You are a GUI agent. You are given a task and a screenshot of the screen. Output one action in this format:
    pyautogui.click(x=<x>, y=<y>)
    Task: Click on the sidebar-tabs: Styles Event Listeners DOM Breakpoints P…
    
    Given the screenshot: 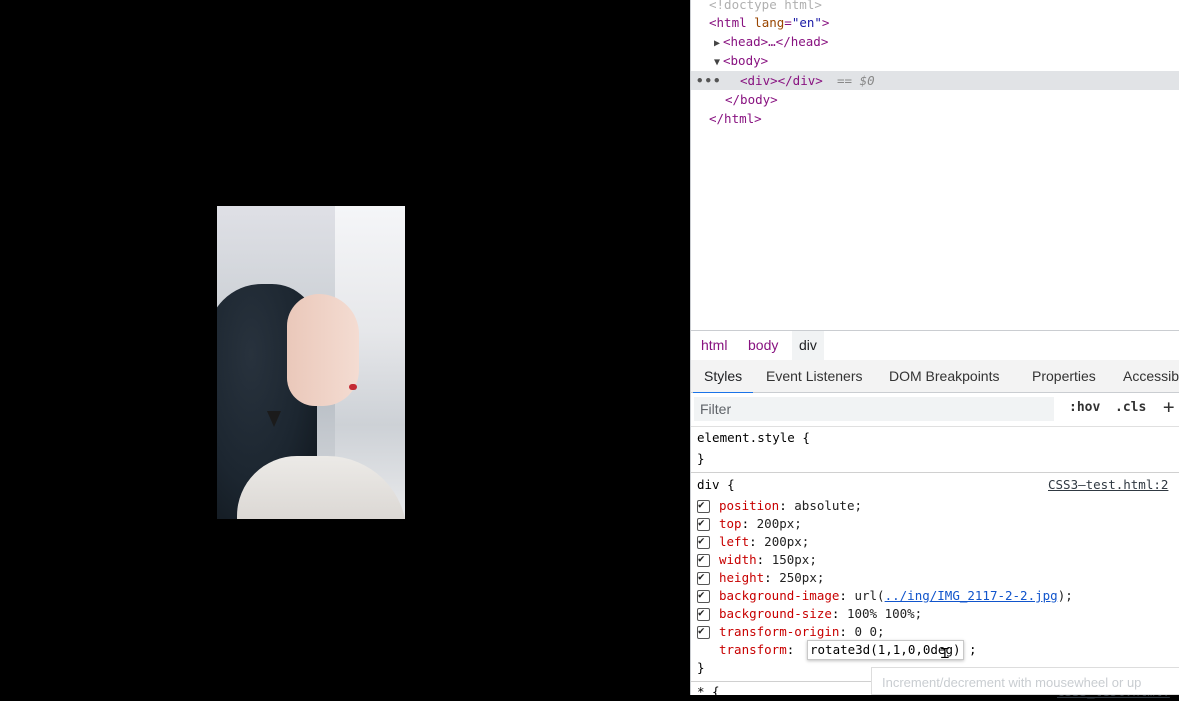 What is the action you would take?
    pyautogui.click(x=935, y=377)
    